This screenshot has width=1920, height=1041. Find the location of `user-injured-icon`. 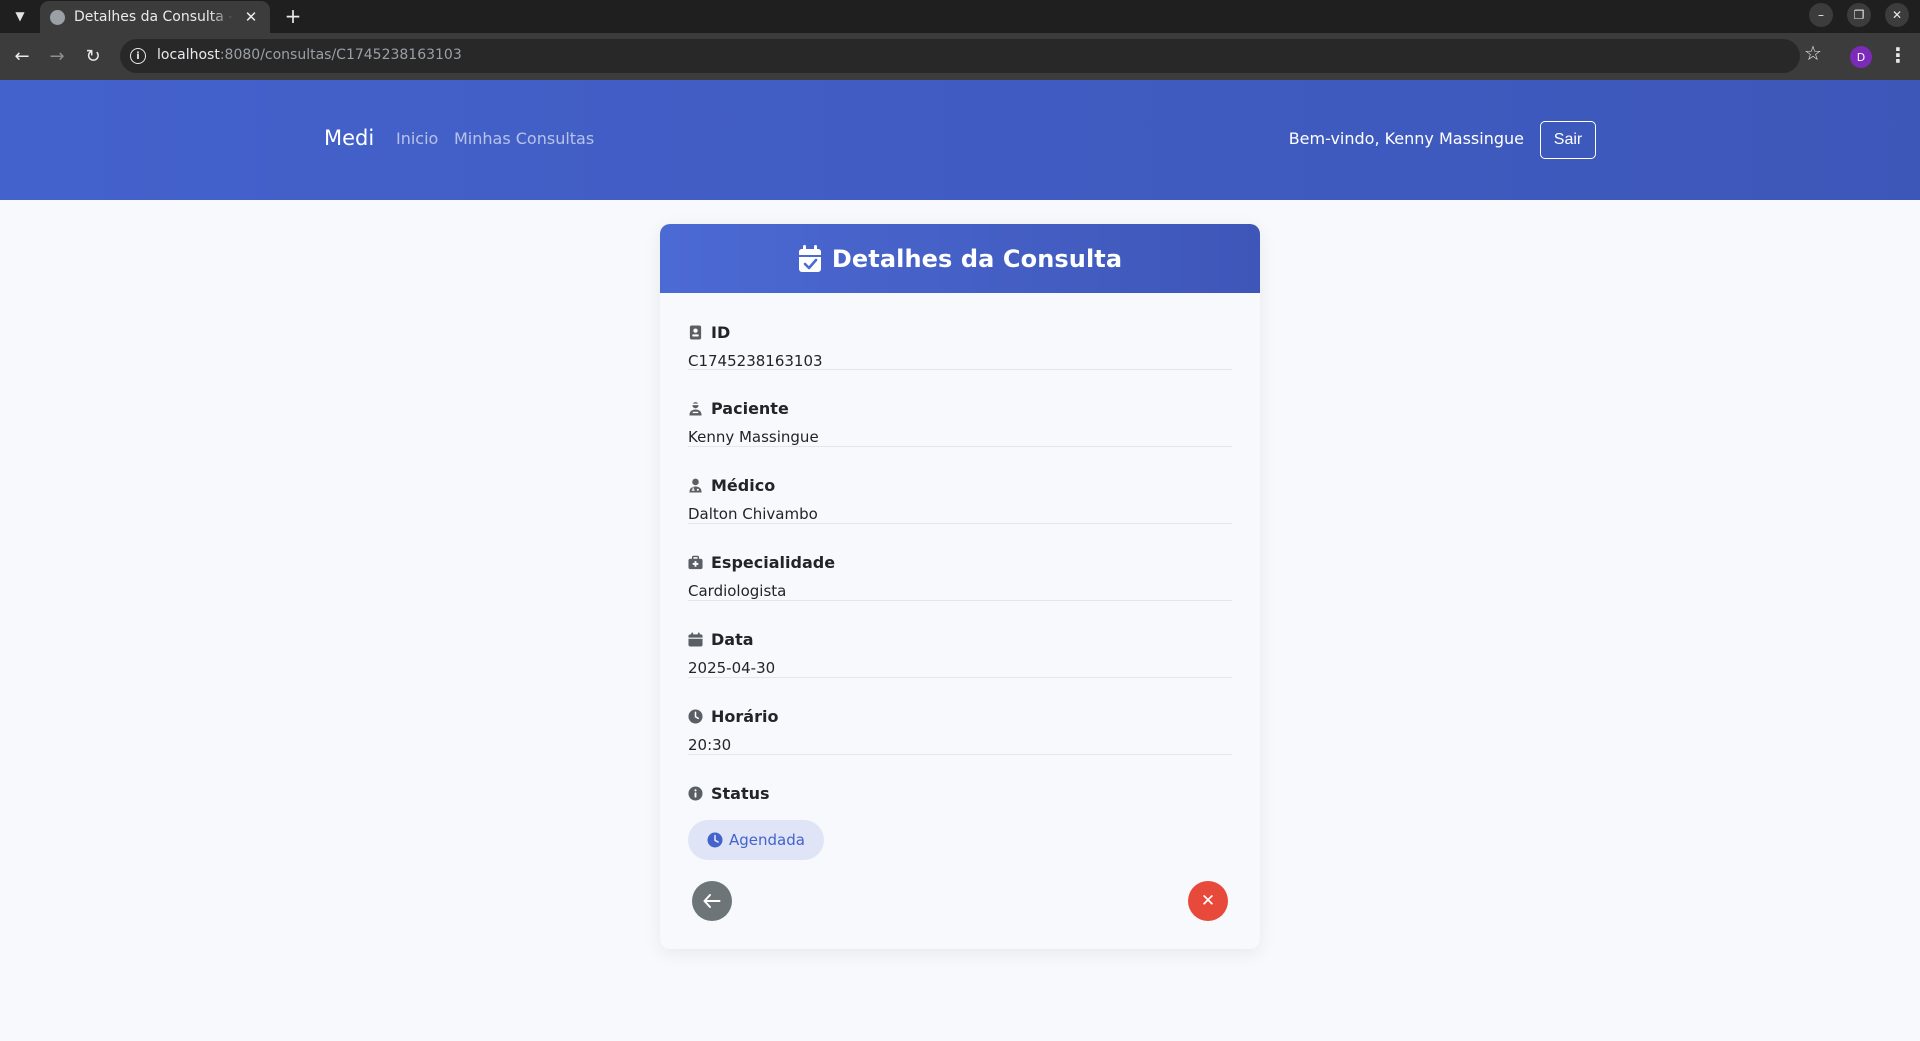

user-injured-icon is located at coordinates (695, 409).